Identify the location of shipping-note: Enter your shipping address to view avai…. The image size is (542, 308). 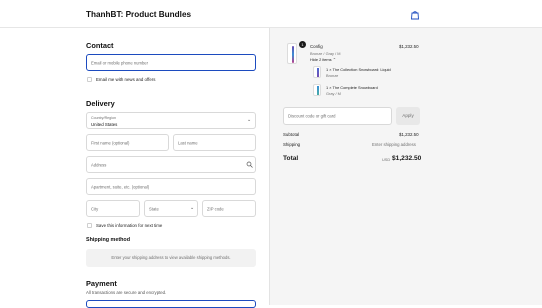
(171, 257).